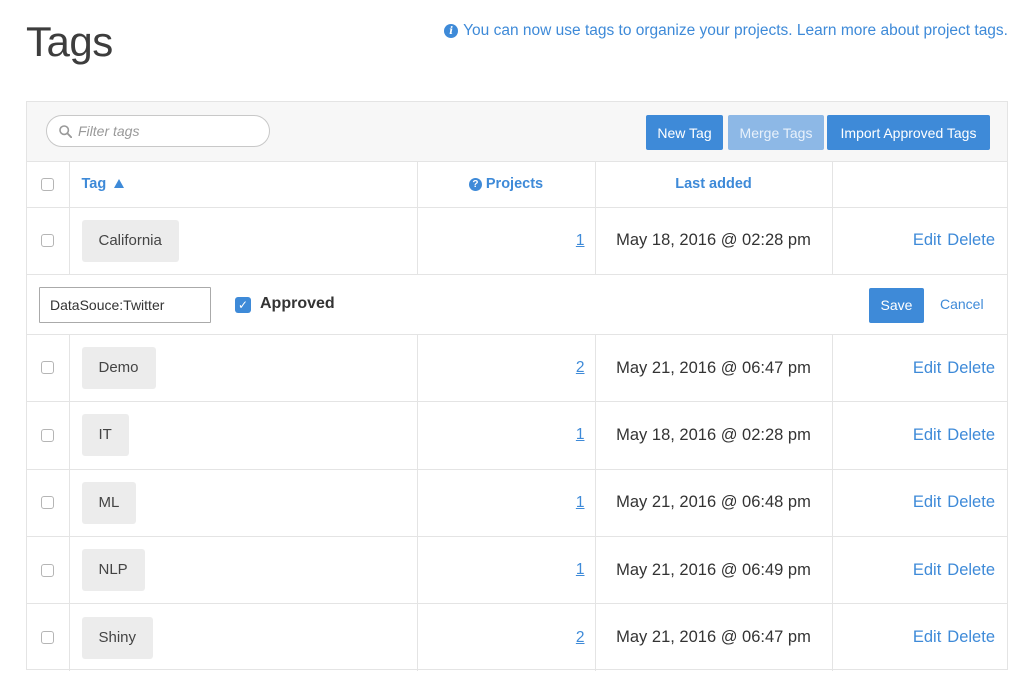  I want to click on tag-pill: ML, so click(109, 502).